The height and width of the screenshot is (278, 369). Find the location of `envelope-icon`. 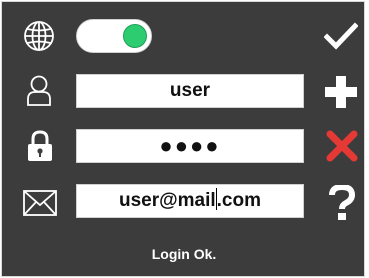

envelope-icon is located at coordinates (40, 203).